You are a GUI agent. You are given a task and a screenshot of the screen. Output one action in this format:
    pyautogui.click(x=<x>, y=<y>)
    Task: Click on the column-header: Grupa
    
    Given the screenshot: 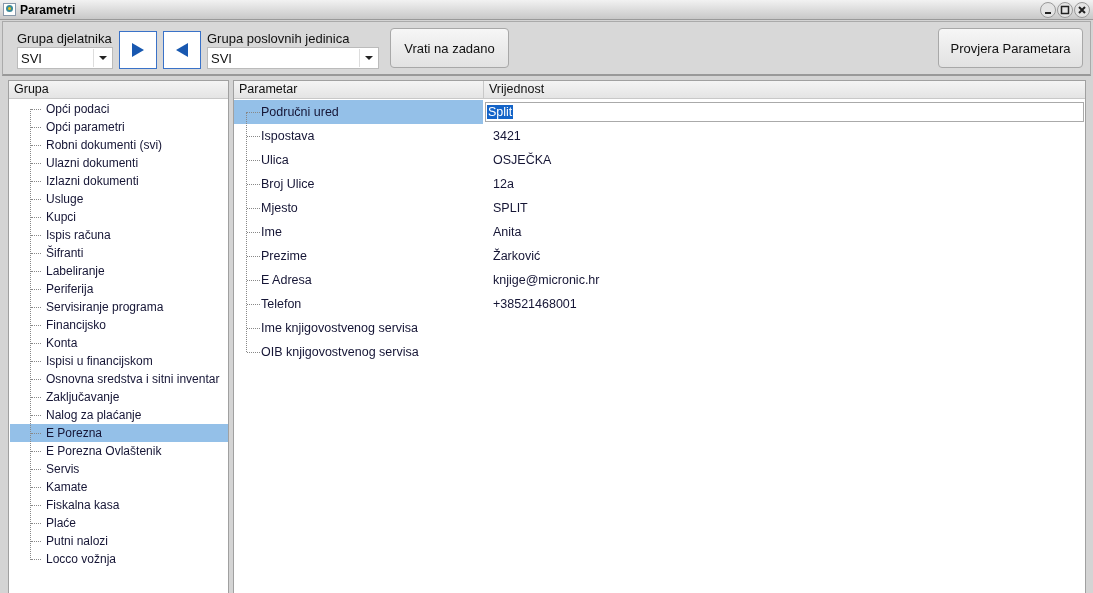 What is the action you would take?
    pyautogui.click(x=29, y=89)
    